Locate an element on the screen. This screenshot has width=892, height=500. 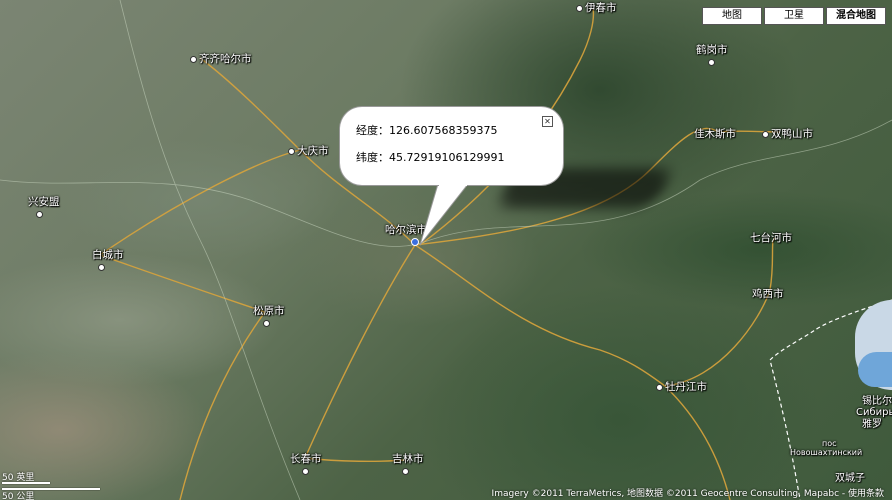
latitude-row: 纬度：45.72919106129991 is located at coordinates (430, 157).